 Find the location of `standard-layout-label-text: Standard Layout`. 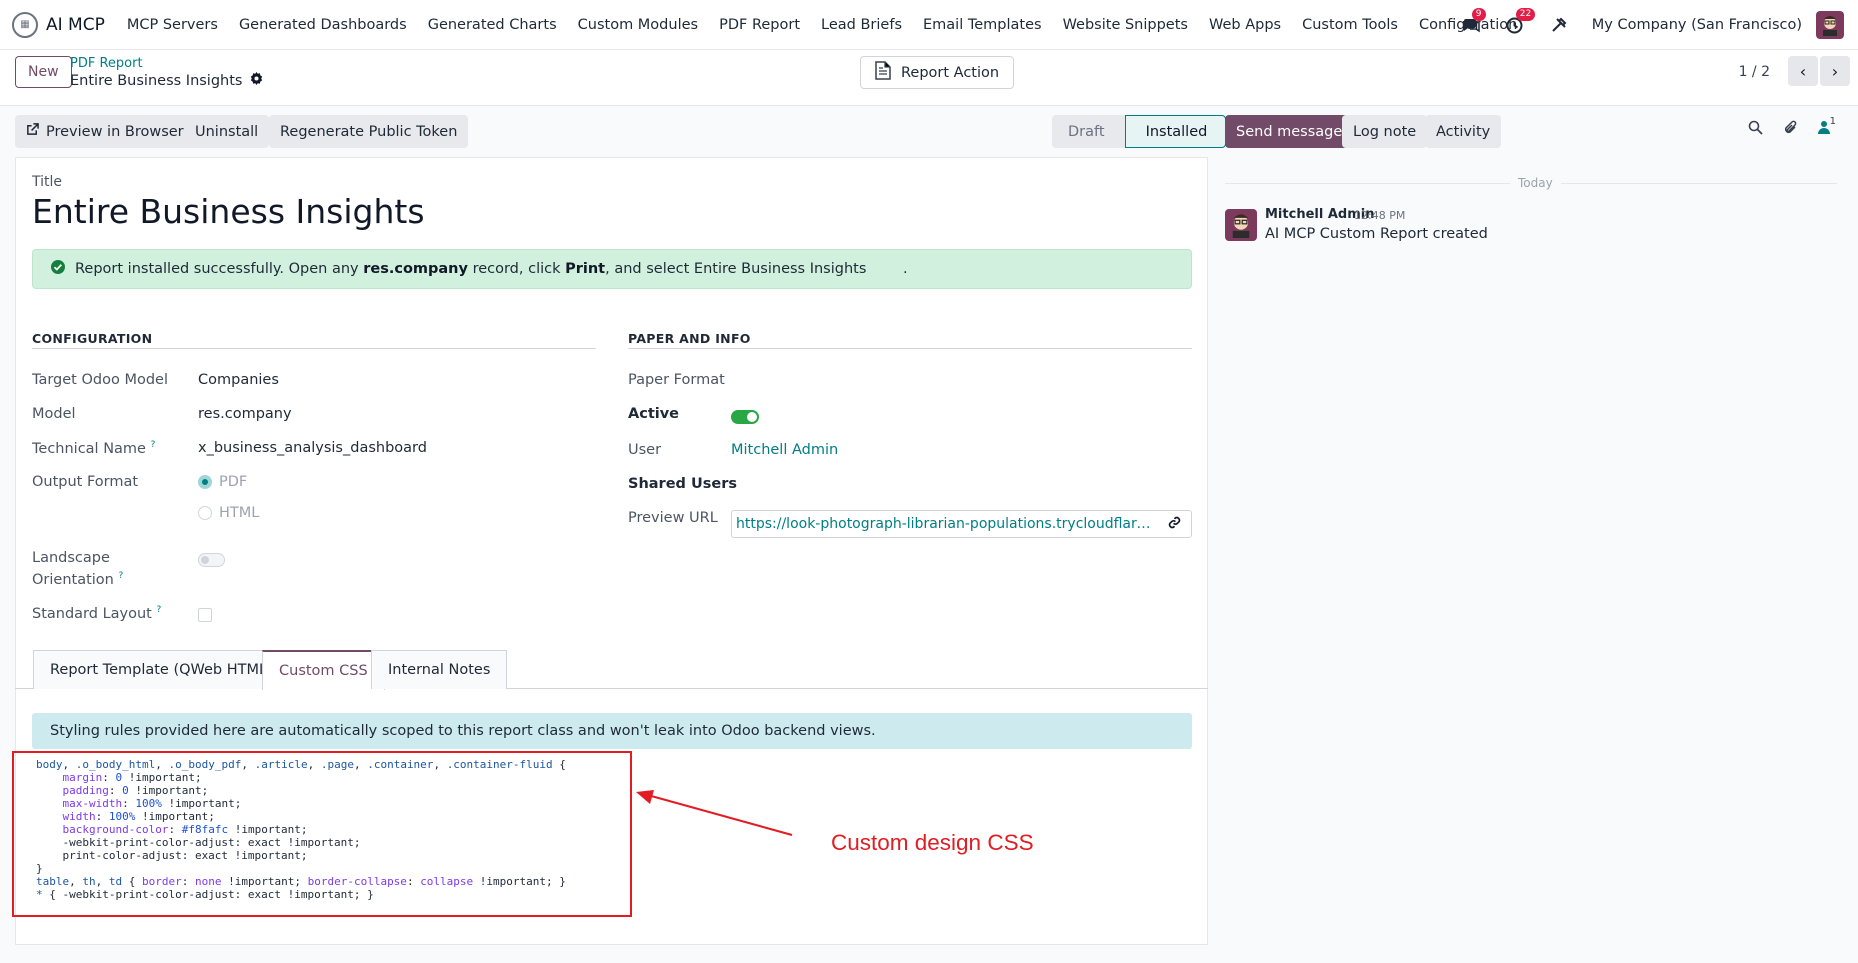

standard-layout-label-text: Standard Layout is located at coordinates (92, 613).